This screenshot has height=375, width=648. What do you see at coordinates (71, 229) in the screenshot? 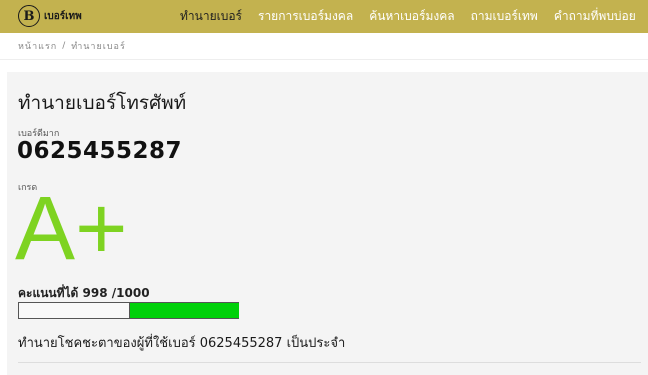
I see `grade-value: A+` at bounding box center [71, 229].